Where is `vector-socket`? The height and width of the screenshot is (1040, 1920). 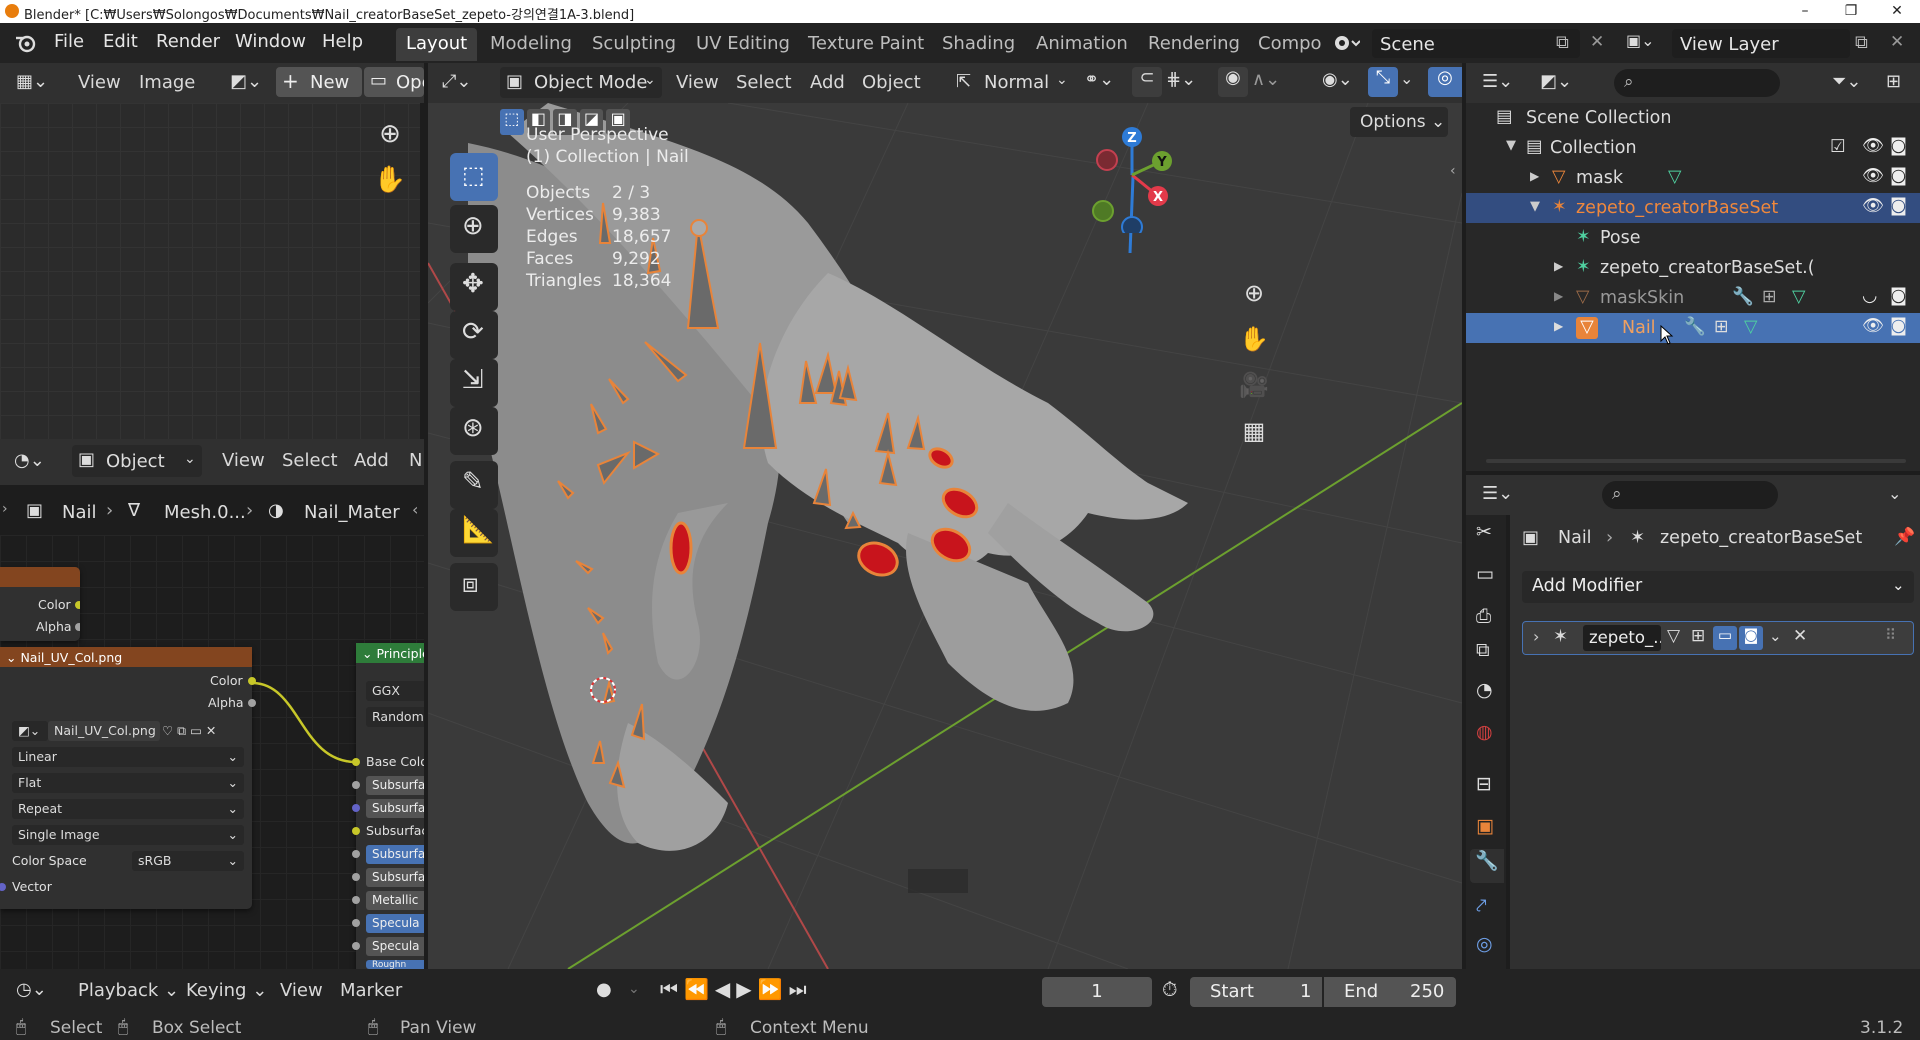
vector-socket is located at coordinates (3, 887).